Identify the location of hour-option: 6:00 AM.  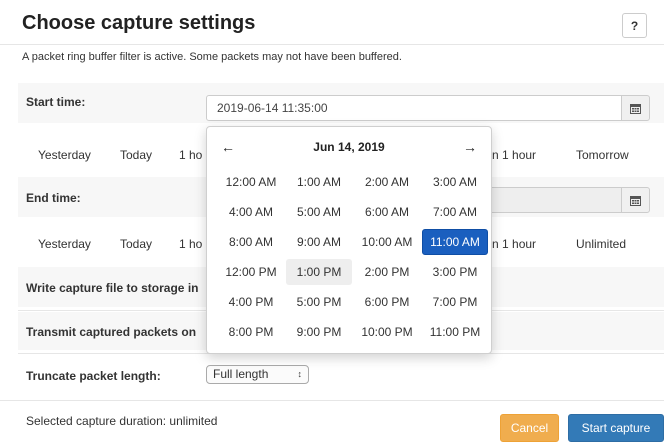
(387, 212).